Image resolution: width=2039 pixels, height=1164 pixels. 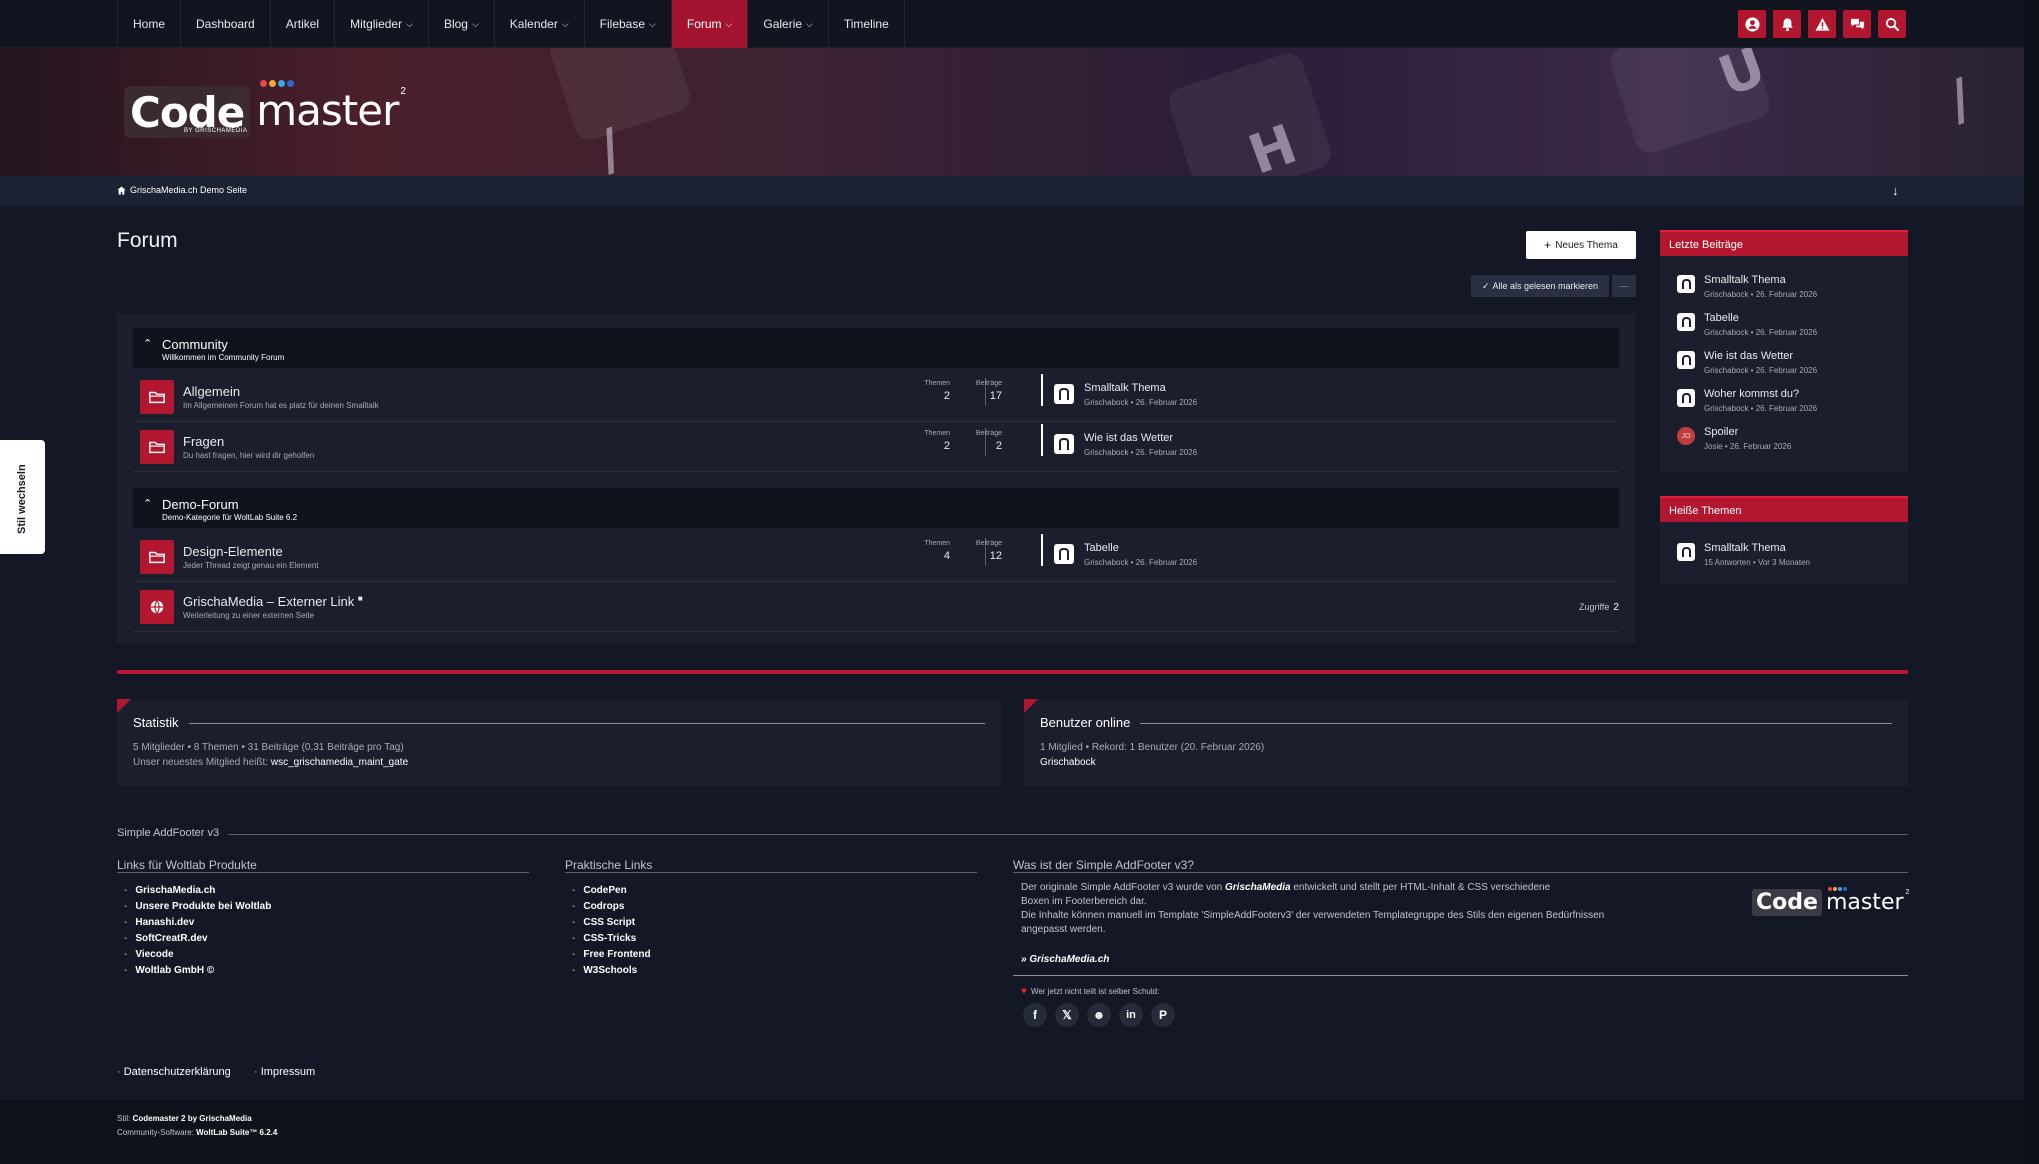 I want to click on site-logo: Code master 2 BY GRISCHAMEDIA, so click(x=265, y=109).